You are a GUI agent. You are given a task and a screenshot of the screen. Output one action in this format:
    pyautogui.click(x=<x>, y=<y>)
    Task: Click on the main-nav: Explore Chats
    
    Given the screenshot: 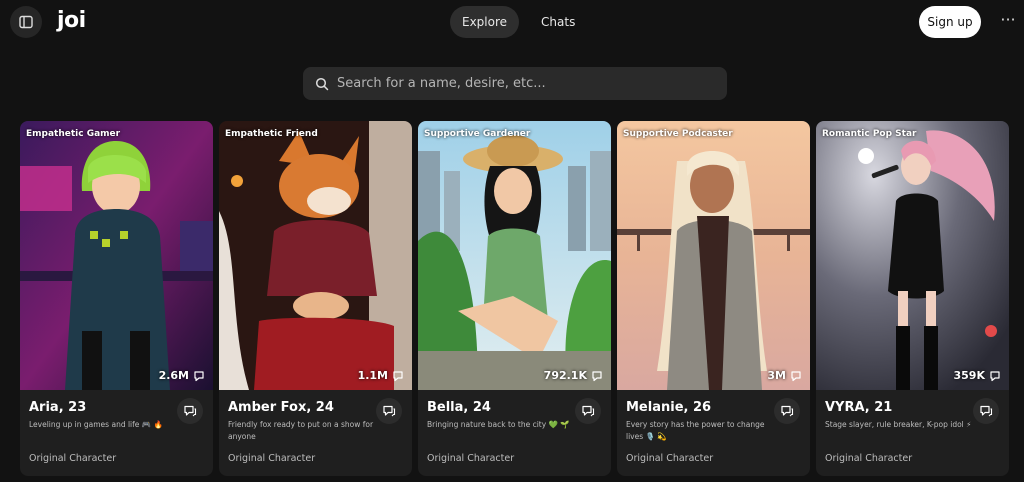 What is the action you would take?
    pyautogui.click(x=518, y=22)
    